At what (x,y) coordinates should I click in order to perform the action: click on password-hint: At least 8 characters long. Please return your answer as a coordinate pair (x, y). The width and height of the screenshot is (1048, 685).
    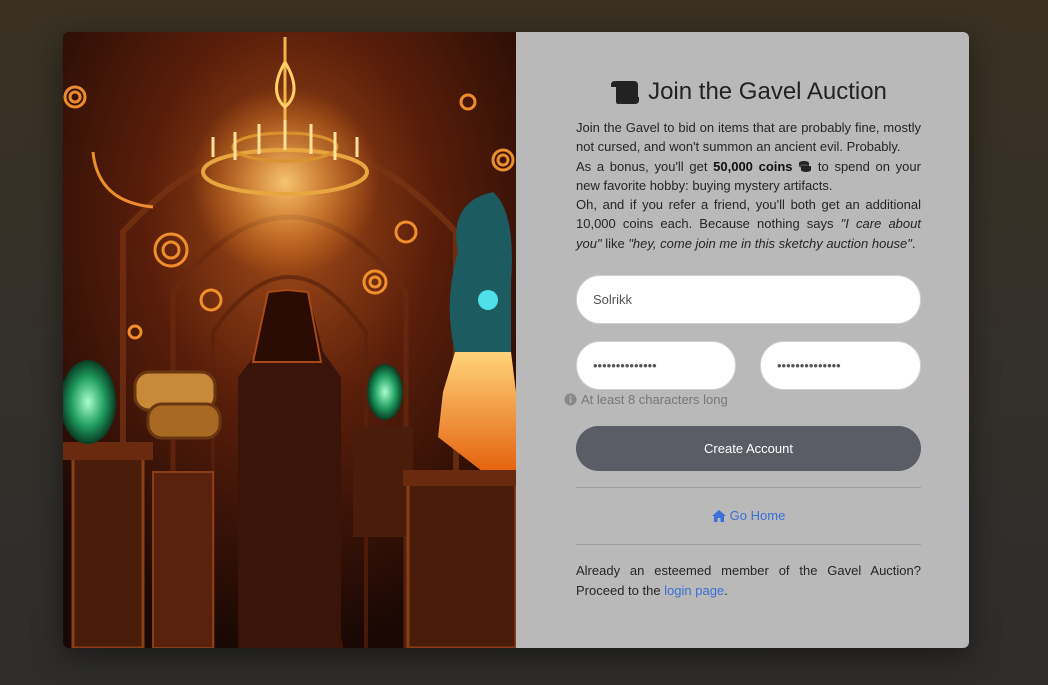
    Looking at the image, I should click on (646, 399).